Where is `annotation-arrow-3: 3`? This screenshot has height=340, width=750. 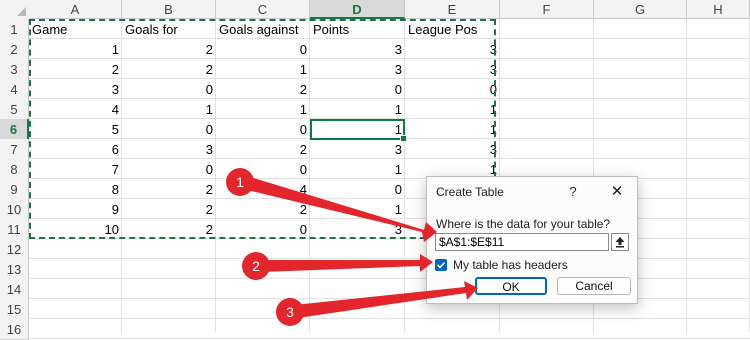 annotation-arrow-3: 3 is located at coordinates (377, 303).